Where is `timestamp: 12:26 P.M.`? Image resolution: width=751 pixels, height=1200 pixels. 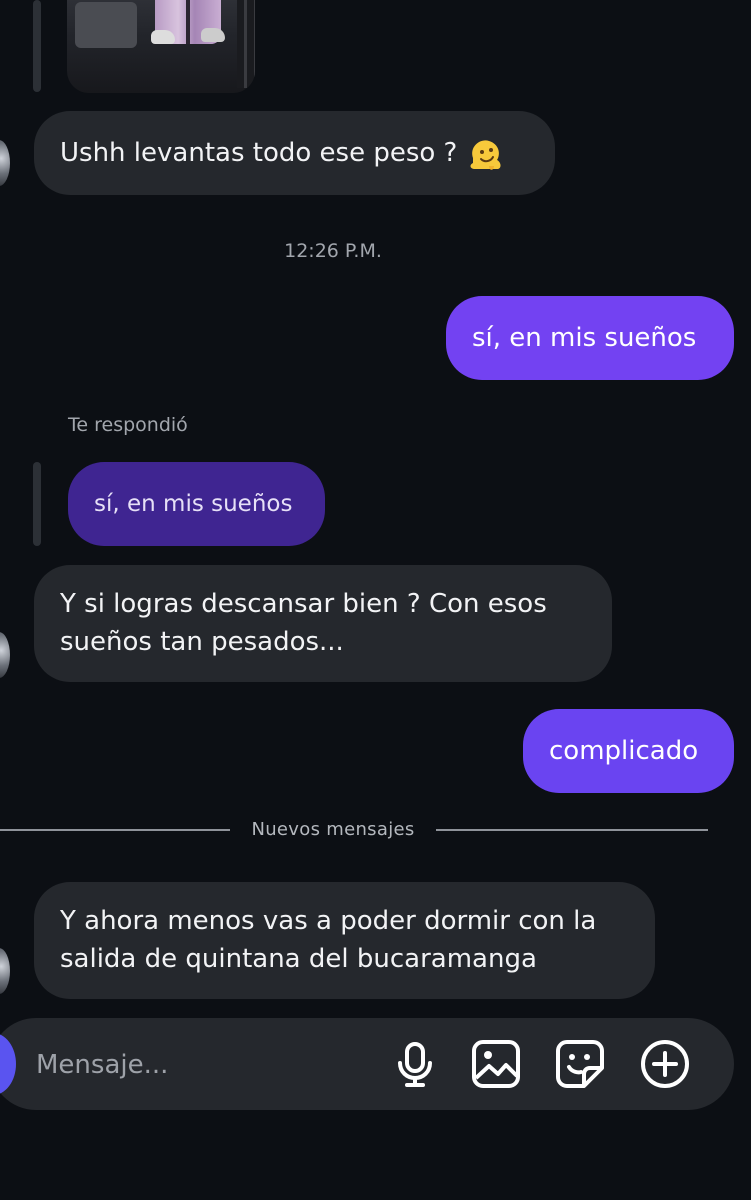
timestamp: 12:26 P.M. is located at coordinates (333, 251).